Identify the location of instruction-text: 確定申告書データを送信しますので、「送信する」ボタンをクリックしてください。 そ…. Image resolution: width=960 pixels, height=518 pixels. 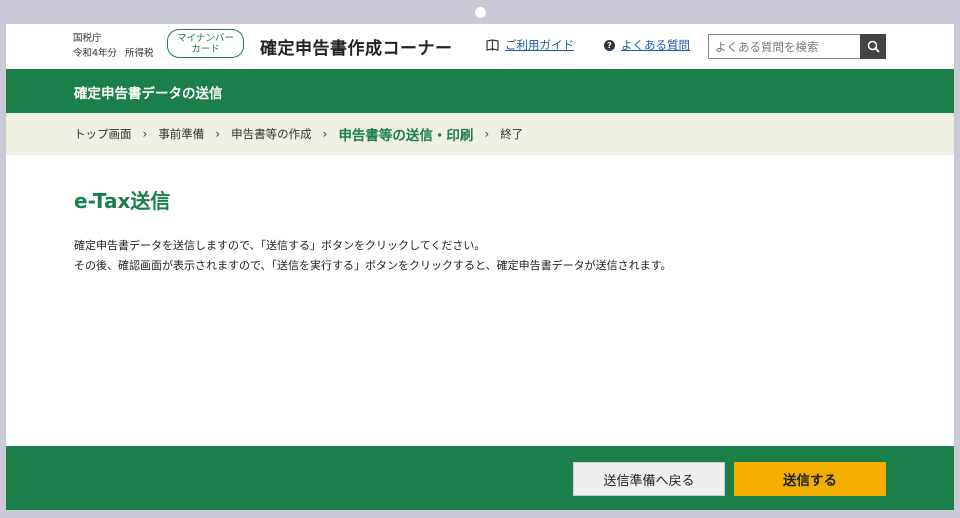
(373, 256).